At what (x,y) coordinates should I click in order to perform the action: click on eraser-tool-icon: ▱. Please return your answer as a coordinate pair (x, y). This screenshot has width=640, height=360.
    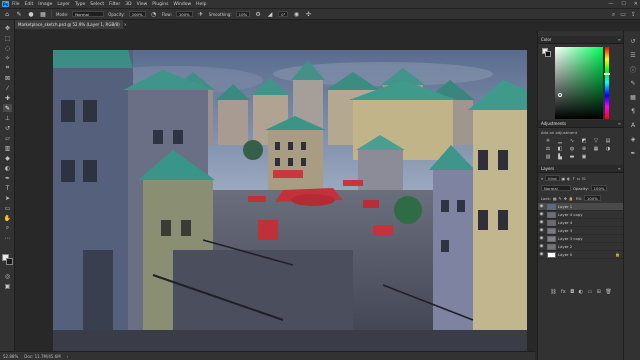
    Looking at the image, I should click on (7, 138).